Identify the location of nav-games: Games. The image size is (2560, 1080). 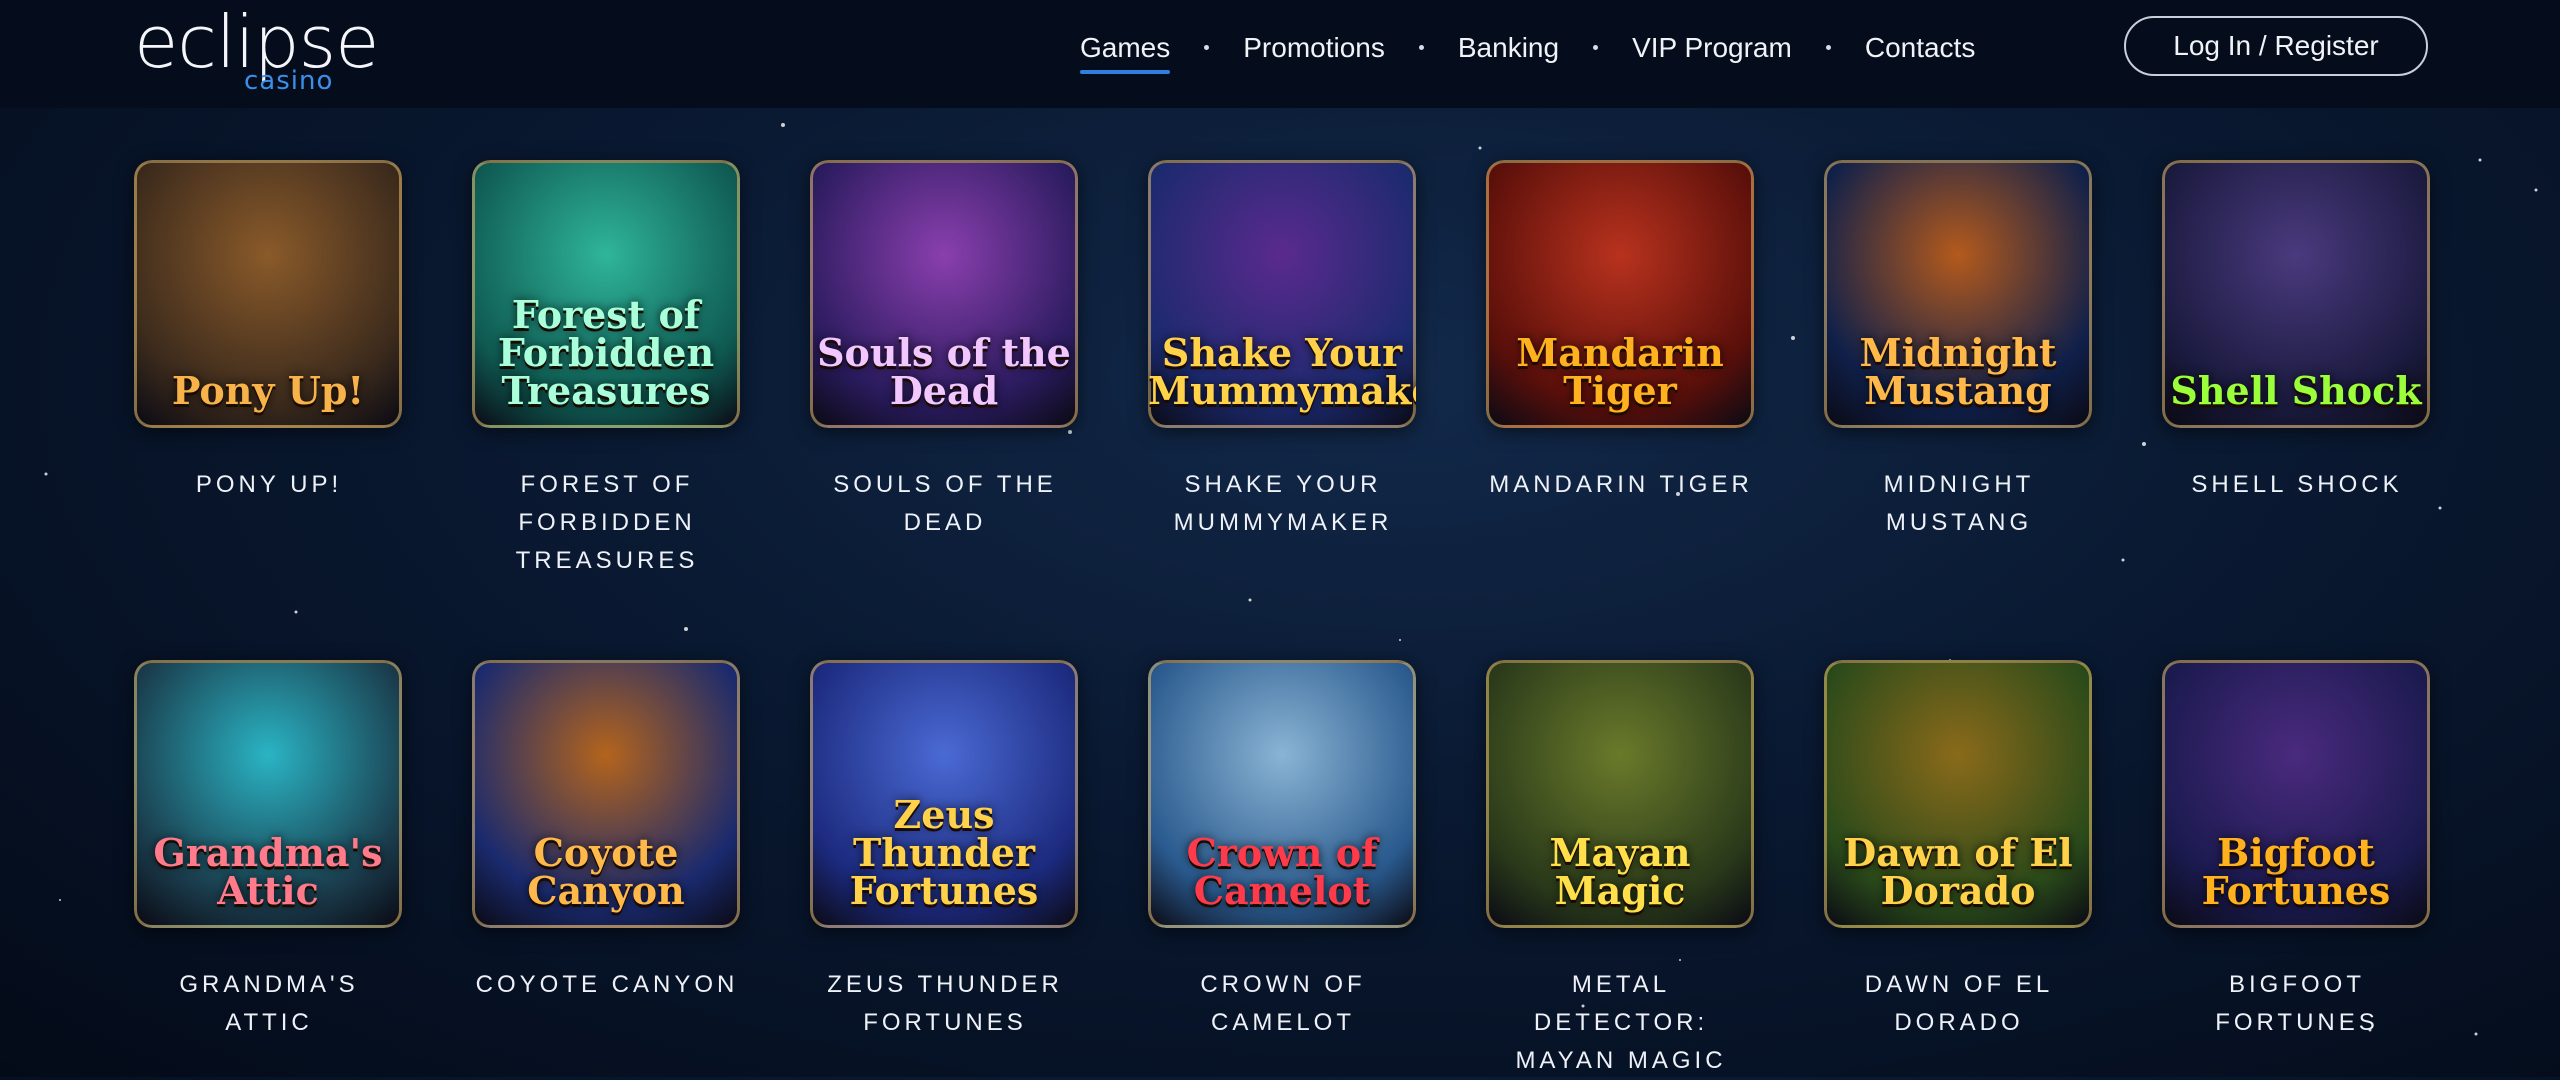
(1125, 53).